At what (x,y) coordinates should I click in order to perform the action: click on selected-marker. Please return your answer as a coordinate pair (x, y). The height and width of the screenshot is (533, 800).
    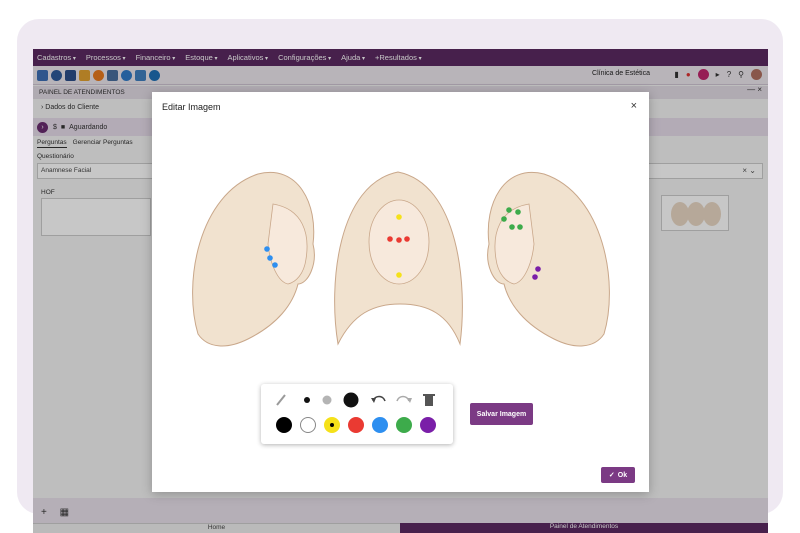
    Looking at the image, I should click on (332, 425).